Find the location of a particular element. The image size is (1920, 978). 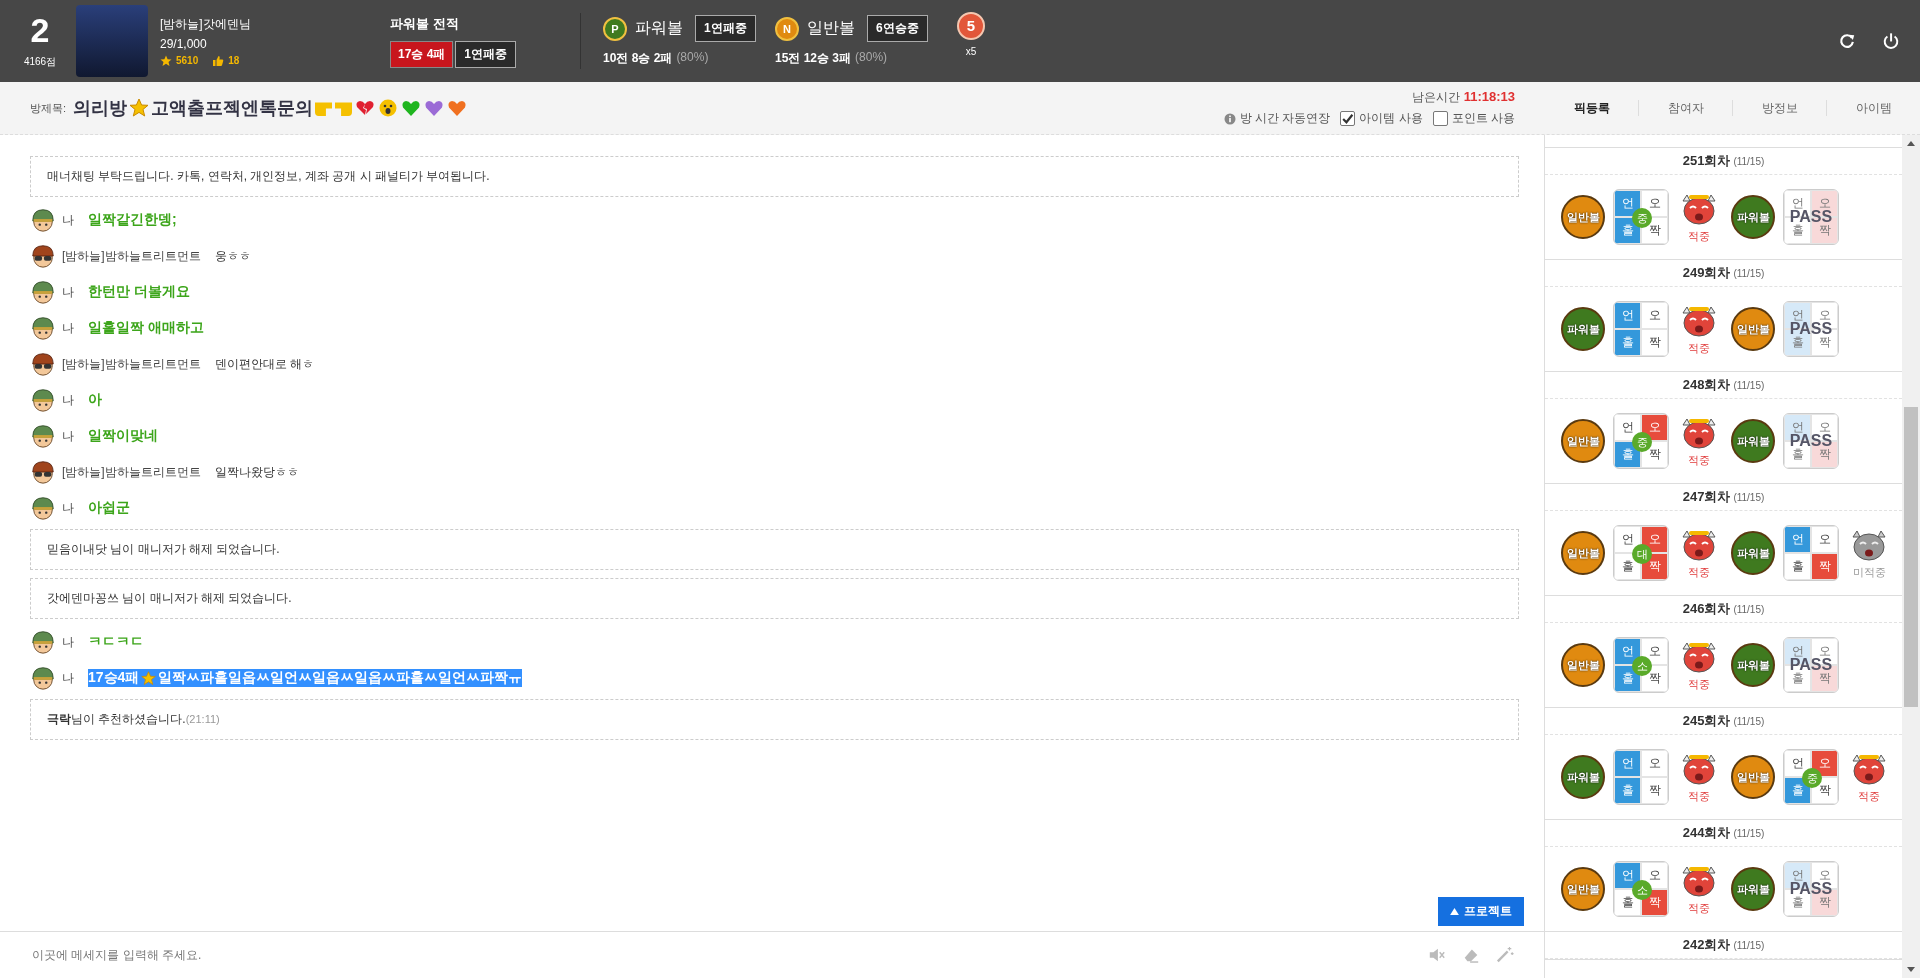

scroll-up-icon is located at coordinates (1911, 143).